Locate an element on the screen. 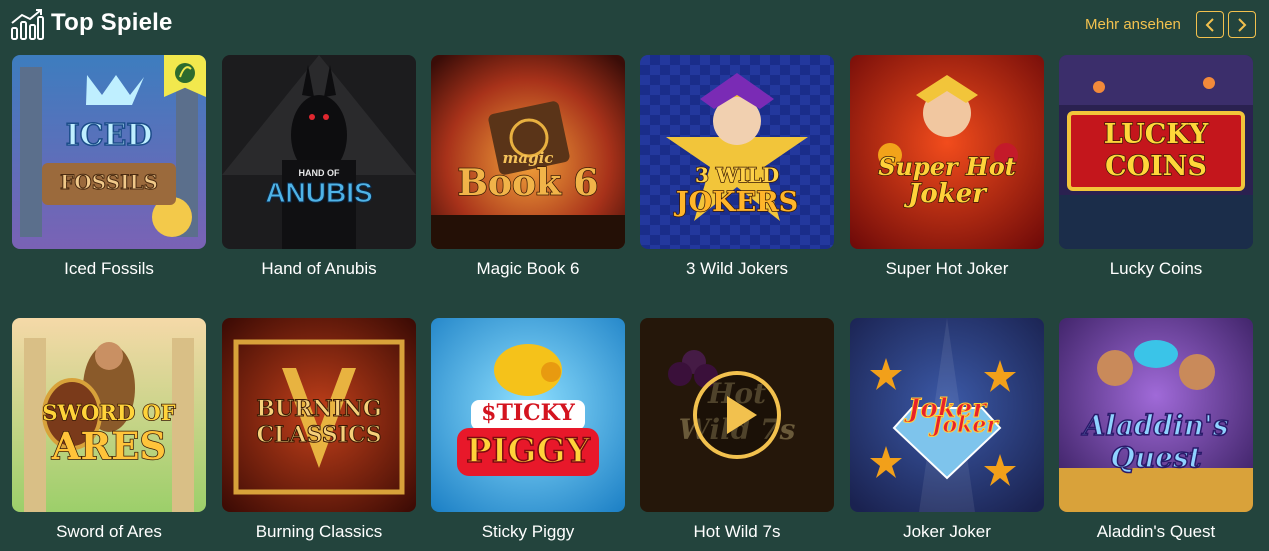 This screenshot has height=551, width=1269. game-tile-sticky-piggy: $TICKY PIGGY Sticky Piggy is located at coordinates (528, 429).